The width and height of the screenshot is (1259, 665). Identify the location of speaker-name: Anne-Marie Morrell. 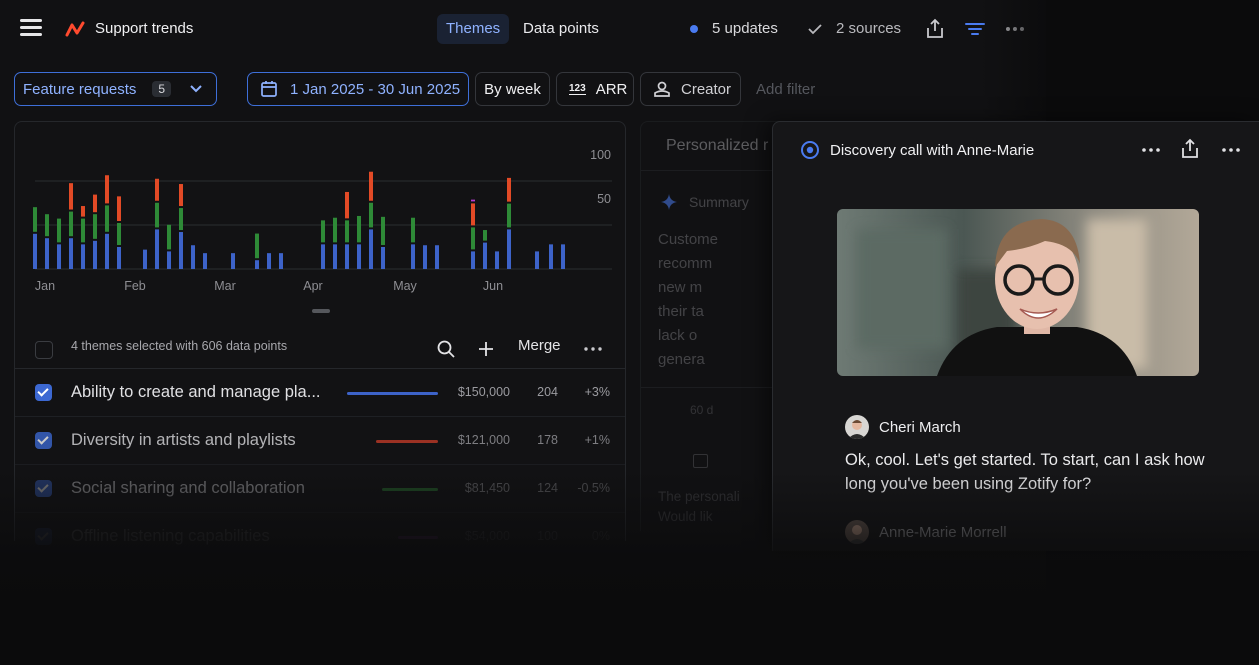
(943, 532).